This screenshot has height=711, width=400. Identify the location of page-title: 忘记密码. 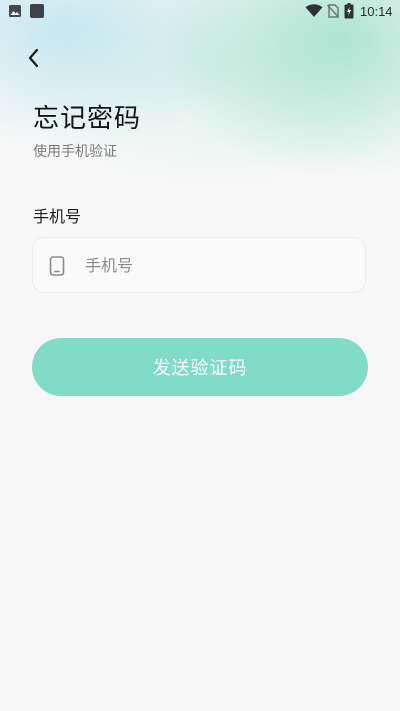
(87, 119).